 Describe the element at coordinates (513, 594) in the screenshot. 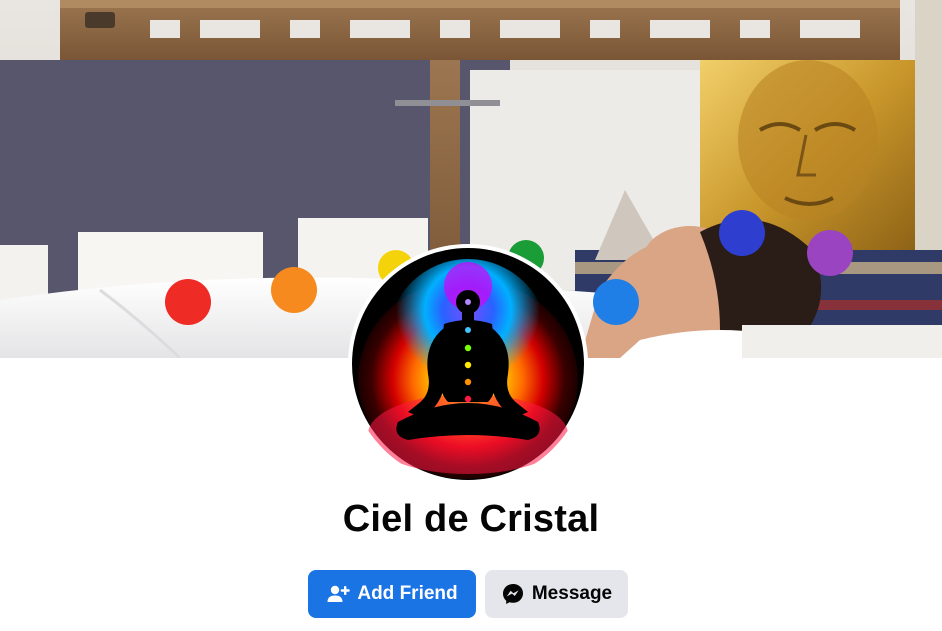

I see `messenger-icon` at that location.